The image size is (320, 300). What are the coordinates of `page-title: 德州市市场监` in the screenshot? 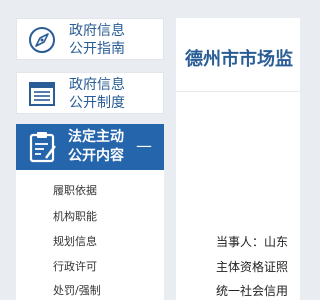 It's located at (239, 59).